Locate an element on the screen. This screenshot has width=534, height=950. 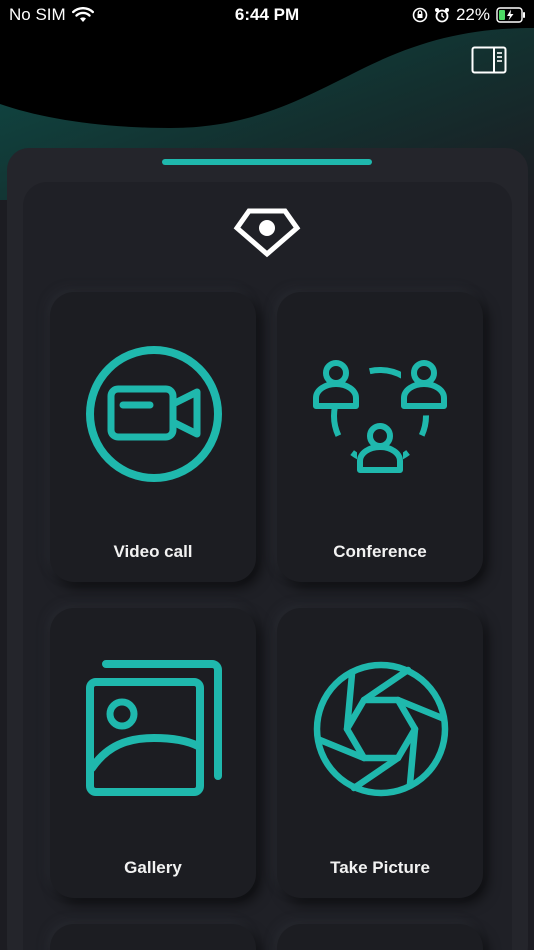
next-tile-right is located at coordinates (380, 937).